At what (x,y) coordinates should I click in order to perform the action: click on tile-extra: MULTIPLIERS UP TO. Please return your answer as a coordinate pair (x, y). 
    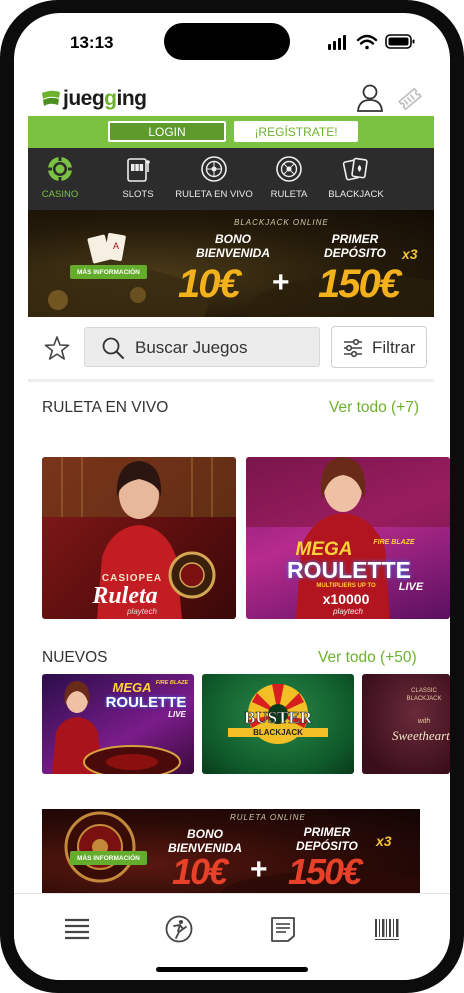
    Looking at the image, I should click on (346, 586).